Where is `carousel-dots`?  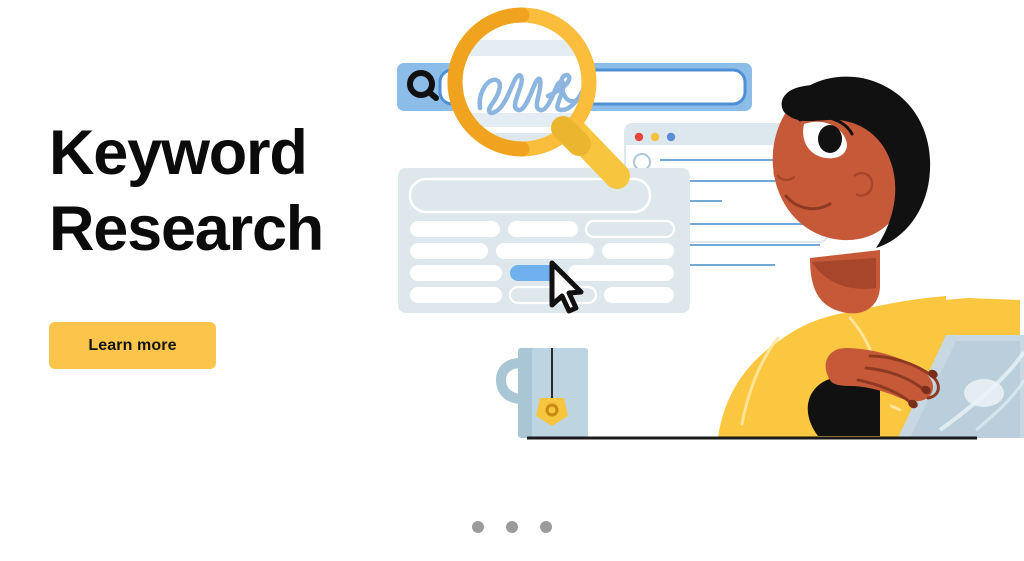
carousel-dots is located at coordinates (512, 527).